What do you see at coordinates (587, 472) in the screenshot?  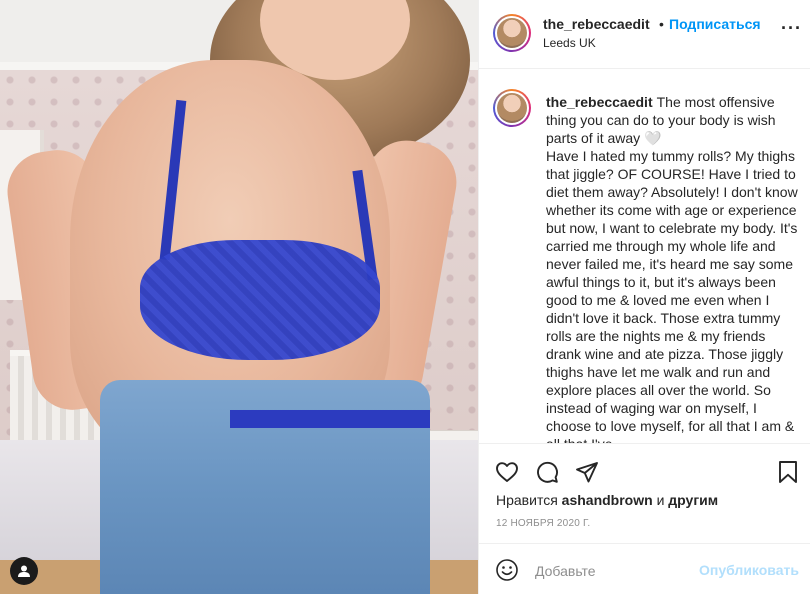 I see `share-icon` at bounding box center [587, 472].